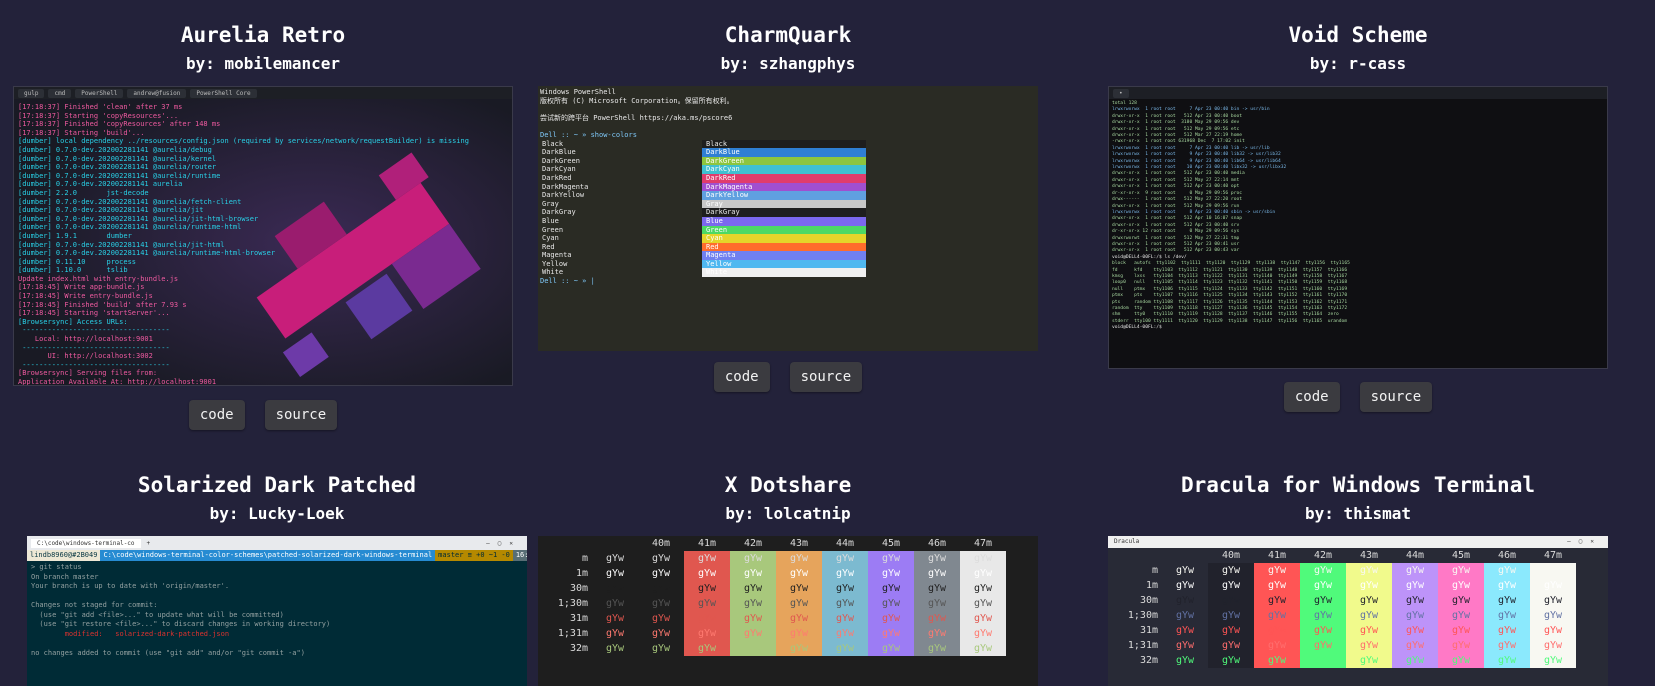 The height and width of the screenshot is (686, 1655). I want to click on color-row: DarkGreen DarkGreen, so click(703, 161).